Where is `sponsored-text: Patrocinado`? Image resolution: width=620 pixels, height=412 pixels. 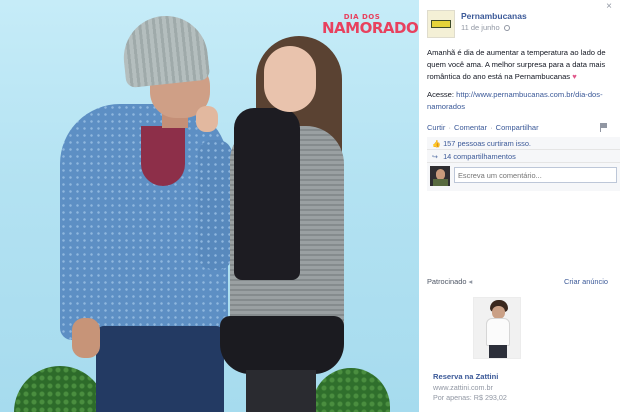 sponsored-text: Patrocinado is located at coordinates (447, 281).